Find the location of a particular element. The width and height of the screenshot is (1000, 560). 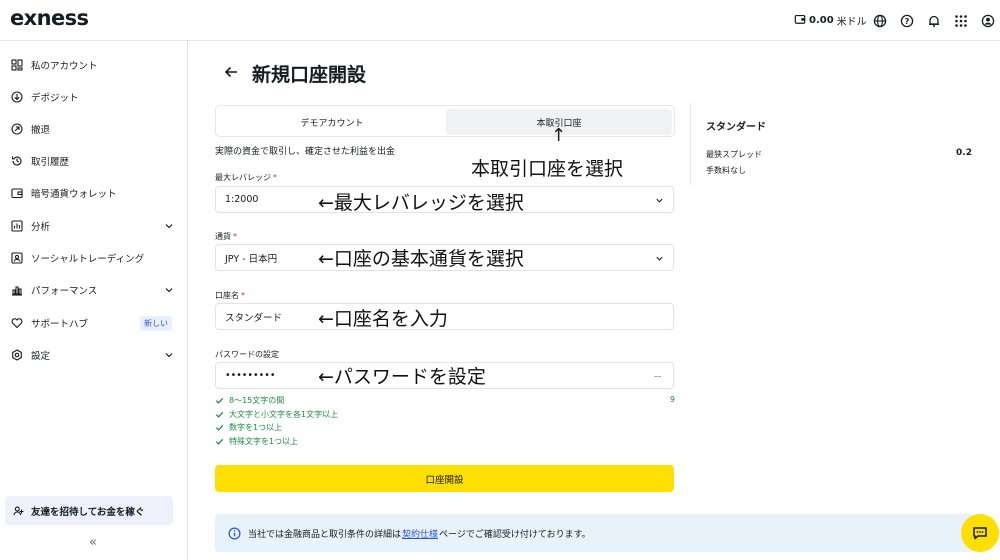

info-banner: 当社では金融商品と取引条件の詳細は 契約仕様 ページでご確認受け付けております。 is located at coordinates (595, 533).